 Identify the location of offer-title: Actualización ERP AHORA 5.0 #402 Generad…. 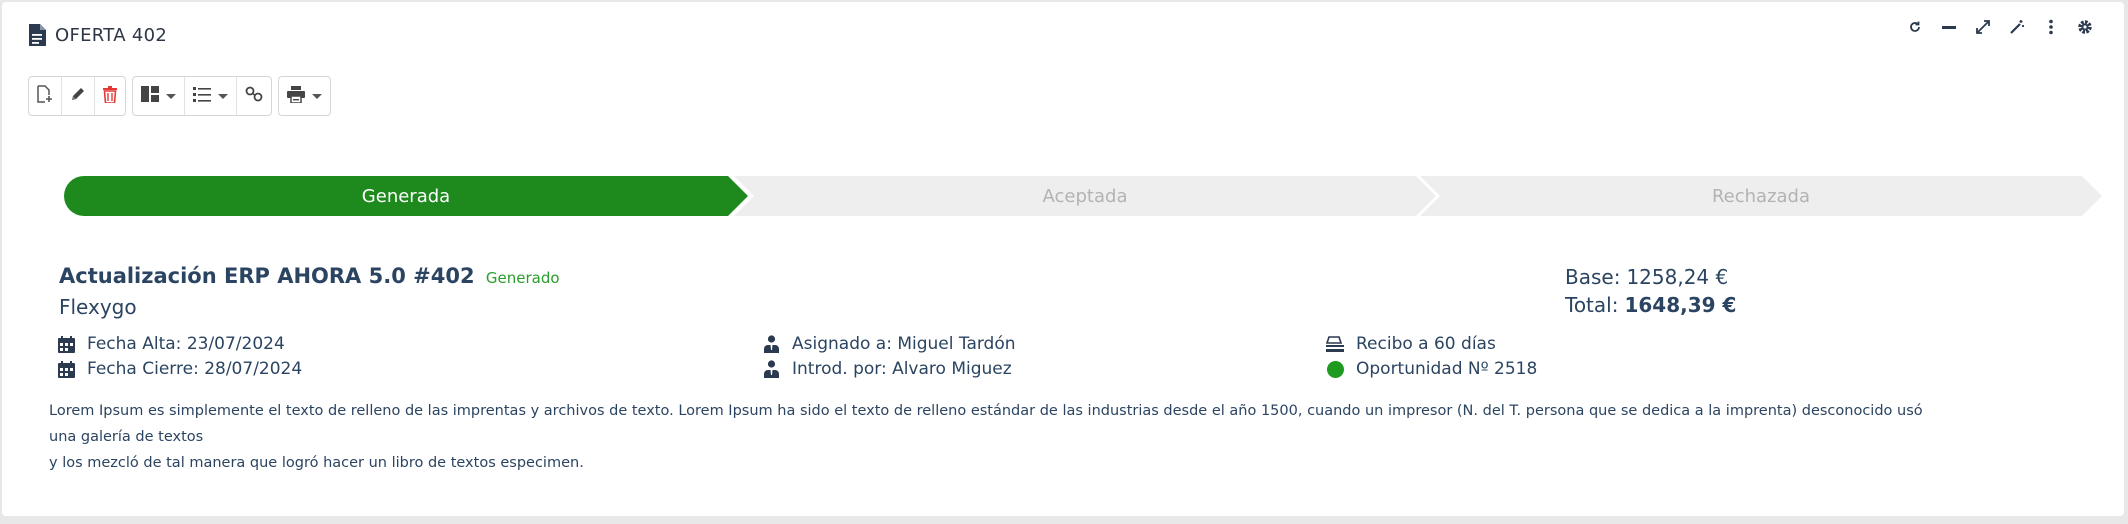
(309, 276).